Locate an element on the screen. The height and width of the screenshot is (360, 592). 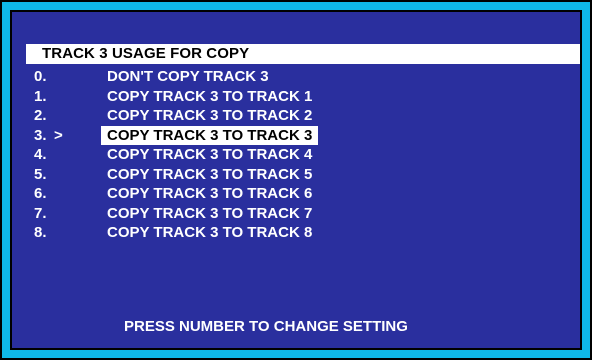
menu-title: TRACK 3 USAGE FOR COPY is located at coordinates (303, 54).